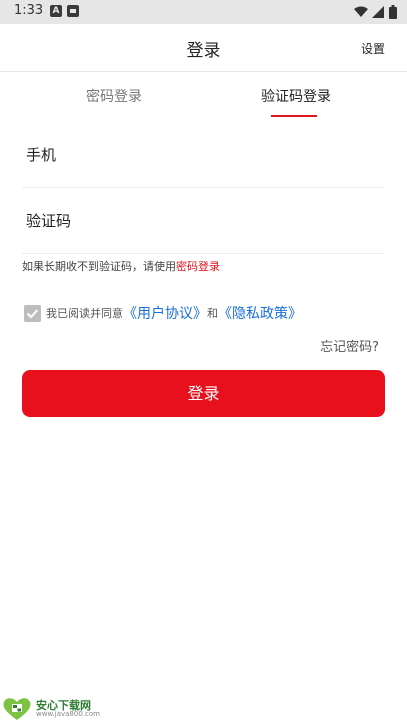 This screenshot has width=407, height=723. I want to click on wifi-icon, so click(361, 11).